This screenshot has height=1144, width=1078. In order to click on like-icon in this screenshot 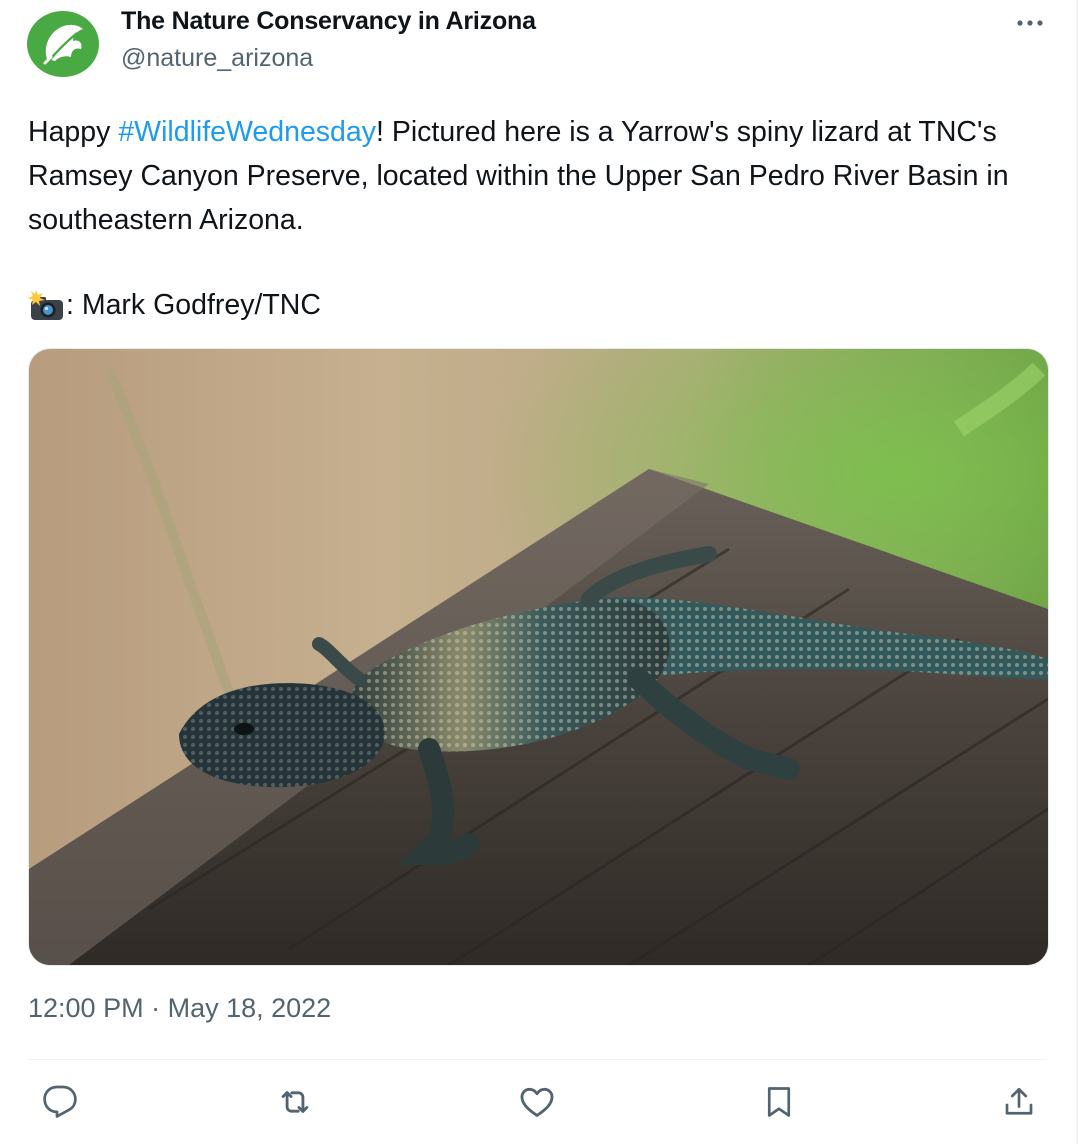, I will do `click(537, 1102)`.